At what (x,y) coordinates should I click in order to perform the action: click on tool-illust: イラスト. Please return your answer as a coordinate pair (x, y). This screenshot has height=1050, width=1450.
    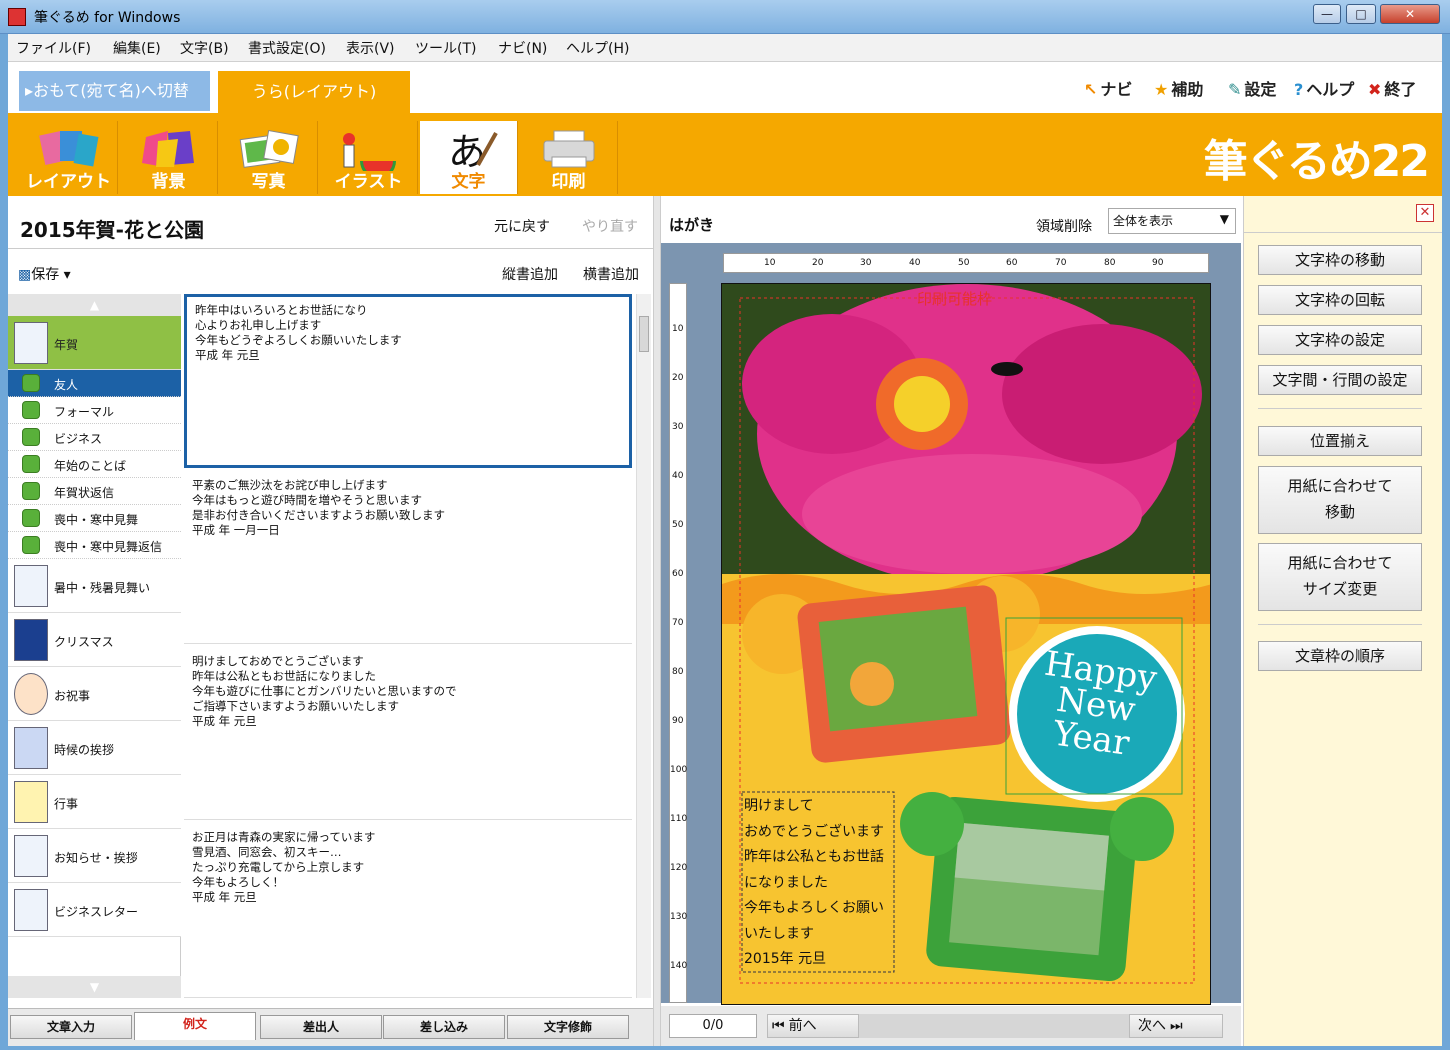
    Looking at the image, I should click on (369, 157).